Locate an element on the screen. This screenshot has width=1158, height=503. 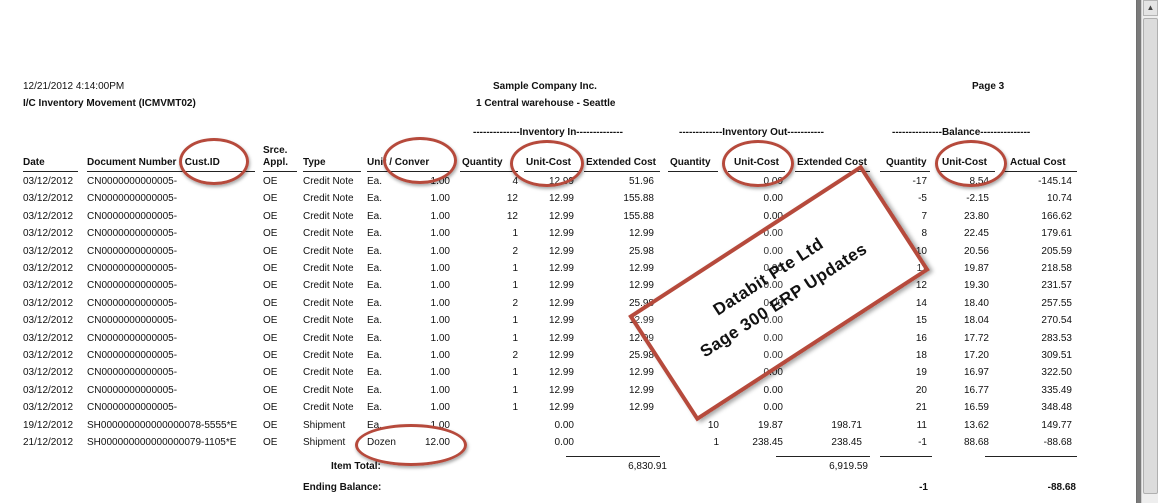
cell-bal-cost: 283.53 is located at coordinates (1056, 338).